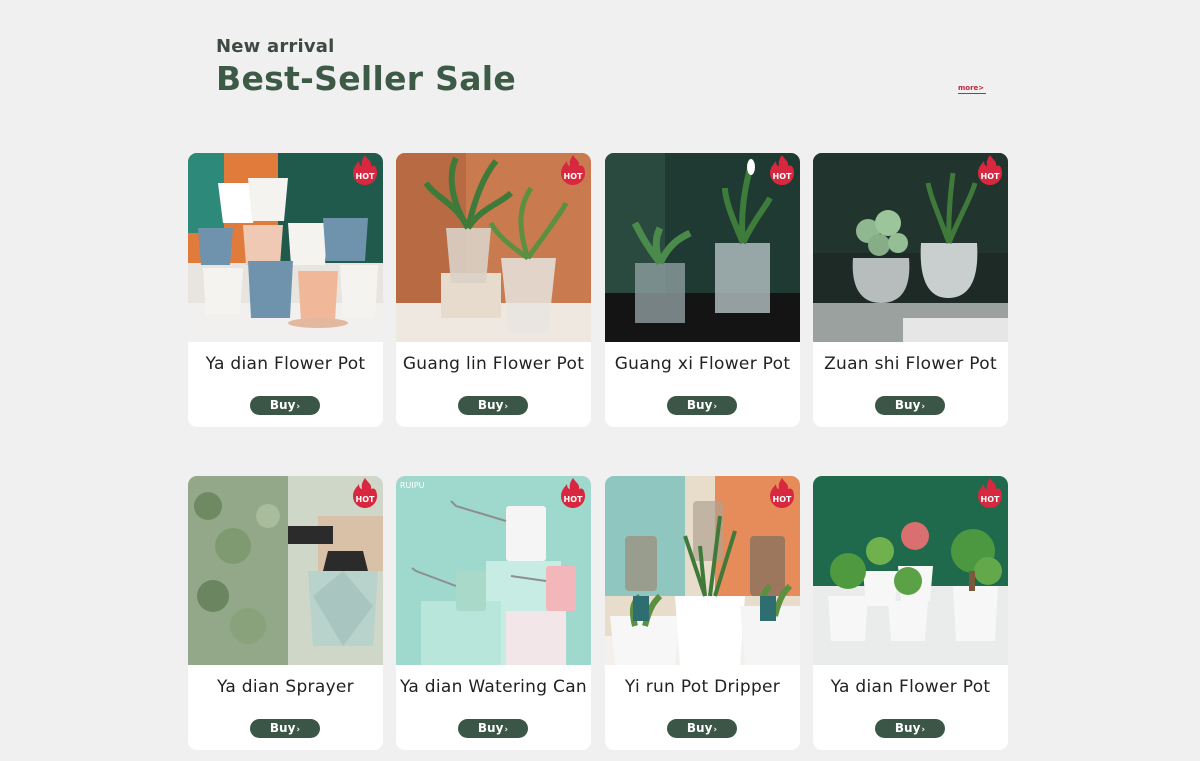 This screenshot has height=761, width=1200. What do you see at coordinates (910, 364) in the screenshot?
I see `product-name: Zuan shi Flower Pot` at bounding box center [910, 364].